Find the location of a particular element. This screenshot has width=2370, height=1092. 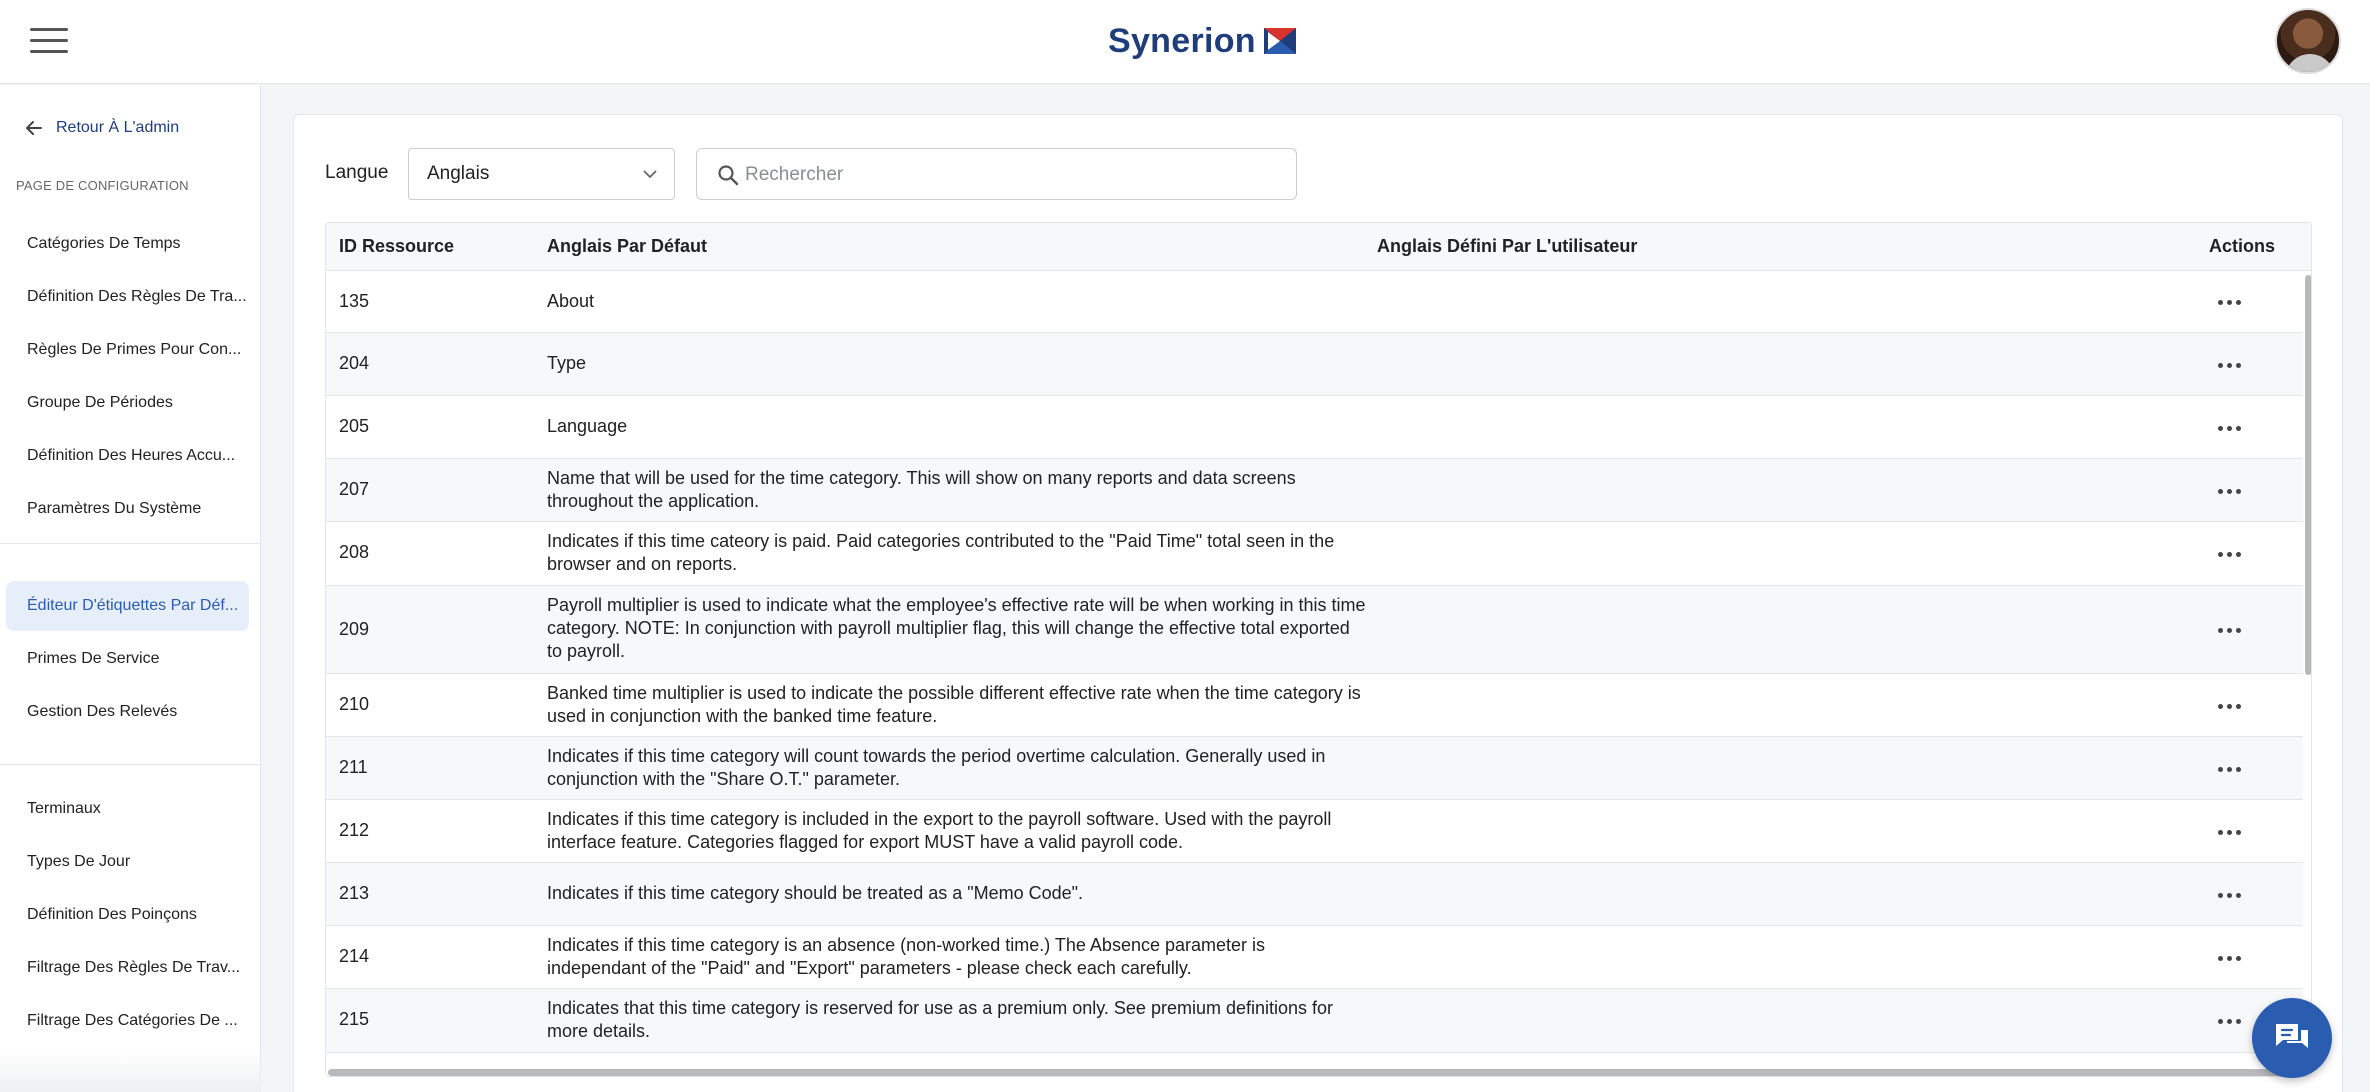

cell-resource-id: 205 is located at coordinates (354, 426).